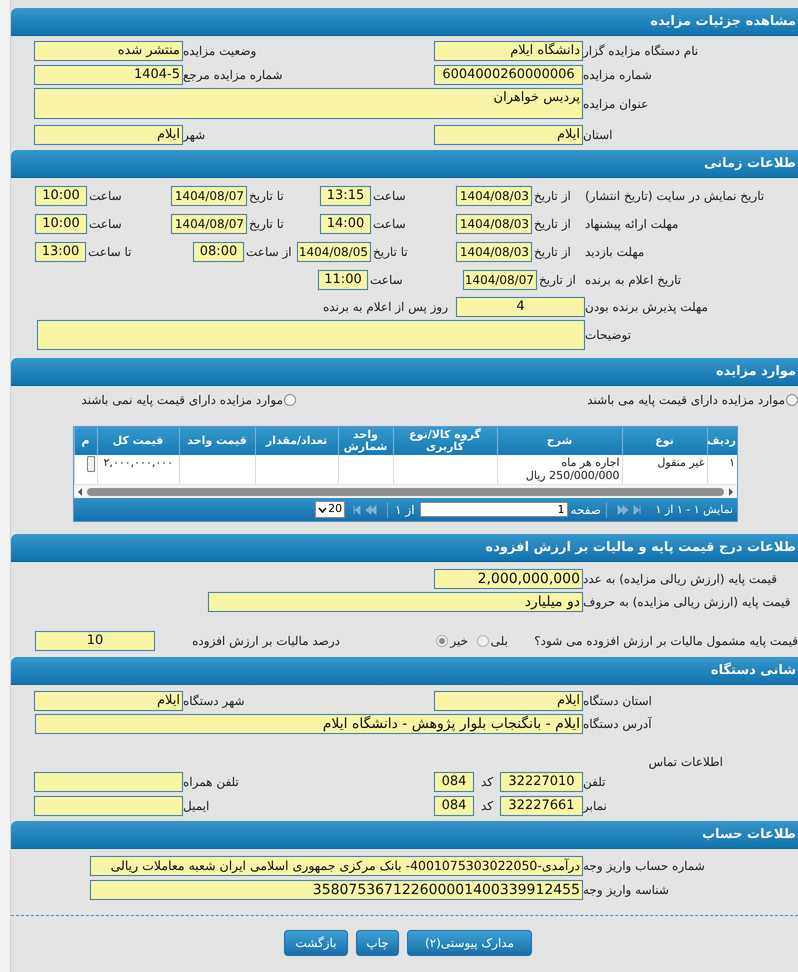 The width and height of the screenshot is (798, 972). What do you see at coordinates (445, 441) in the screenshot?
I see `column-header: گروه کالا/نوع کاربری` at bounding box center [445, 441].